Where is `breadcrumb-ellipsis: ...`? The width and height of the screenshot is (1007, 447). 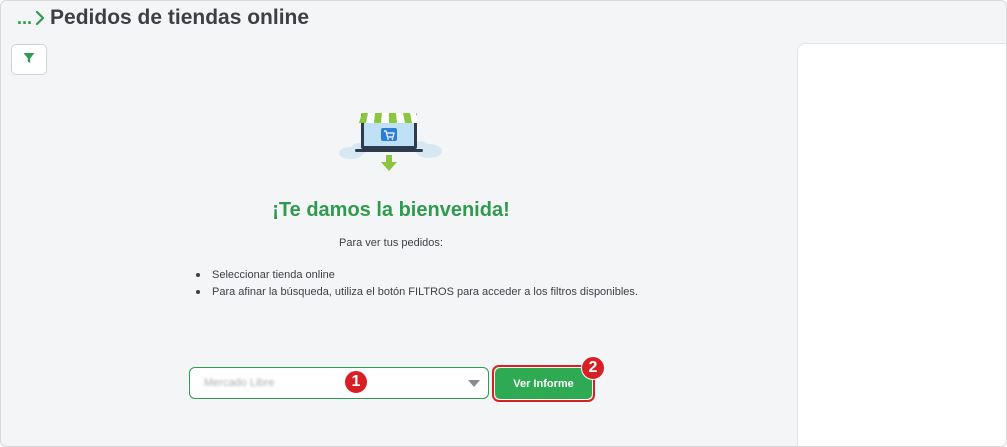
breadcrumb-ellipsis: ... is located at coordinates (24, 18).